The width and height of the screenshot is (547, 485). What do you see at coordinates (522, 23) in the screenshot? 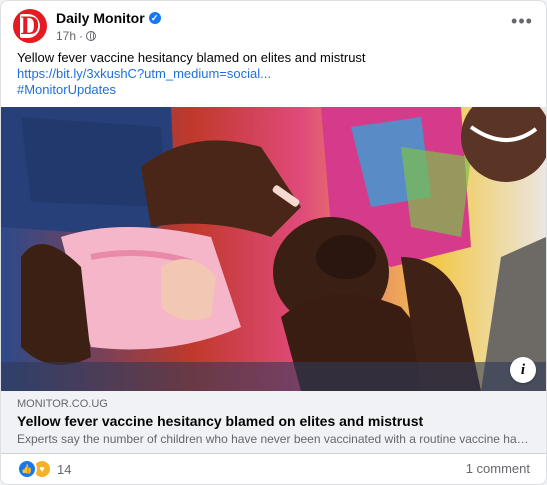
I see `more-options-button: •••` at bounding box center [522, 23].